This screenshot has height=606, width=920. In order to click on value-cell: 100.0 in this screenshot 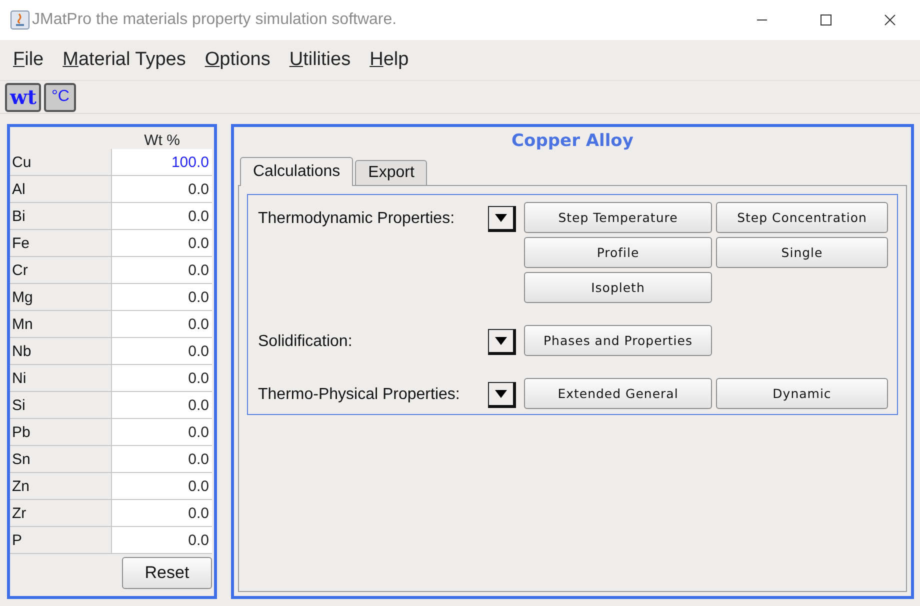, I will do `click(162, 162)`.